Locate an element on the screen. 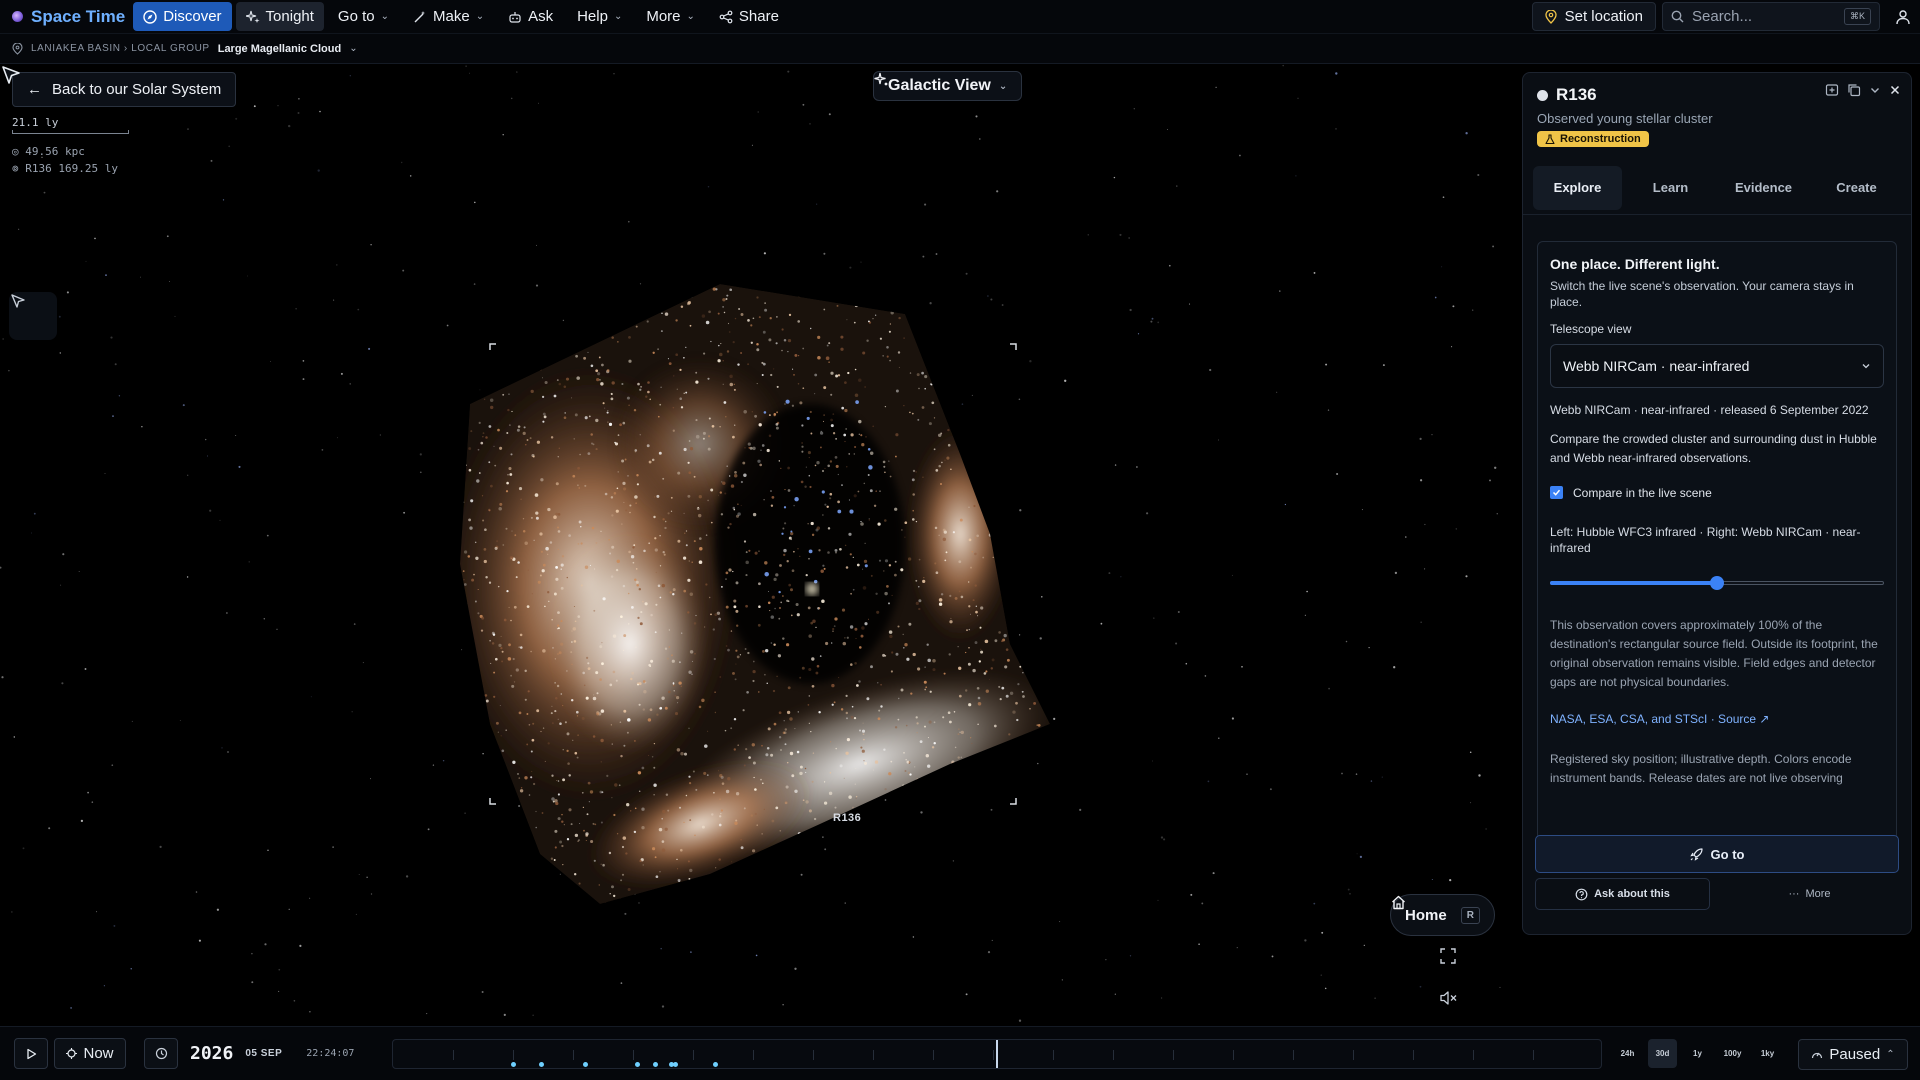 The width and height of the screenshot is (1920, 1080). current-date: 05 SEP is located at coordinates (263, 1053).